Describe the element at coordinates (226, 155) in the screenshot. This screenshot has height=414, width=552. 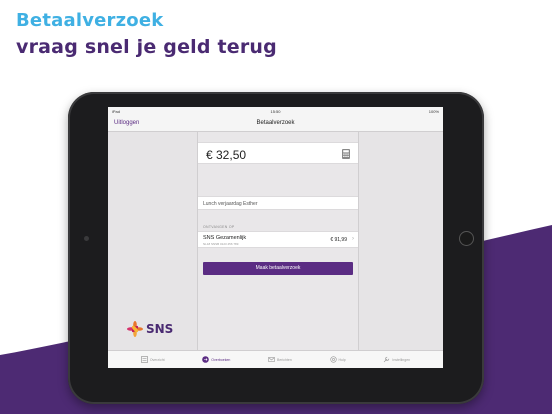
I see `amount-value: € 32,50` at that location.